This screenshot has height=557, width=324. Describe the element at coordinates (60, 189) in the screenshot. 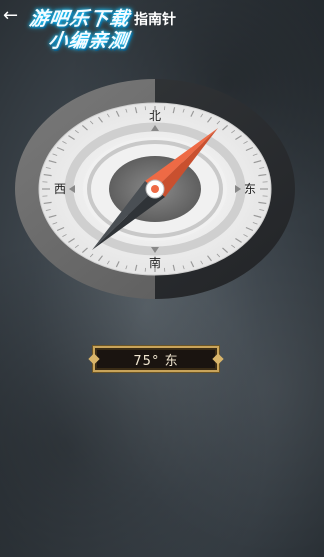

I see `cardinal-west: 西` at that location.